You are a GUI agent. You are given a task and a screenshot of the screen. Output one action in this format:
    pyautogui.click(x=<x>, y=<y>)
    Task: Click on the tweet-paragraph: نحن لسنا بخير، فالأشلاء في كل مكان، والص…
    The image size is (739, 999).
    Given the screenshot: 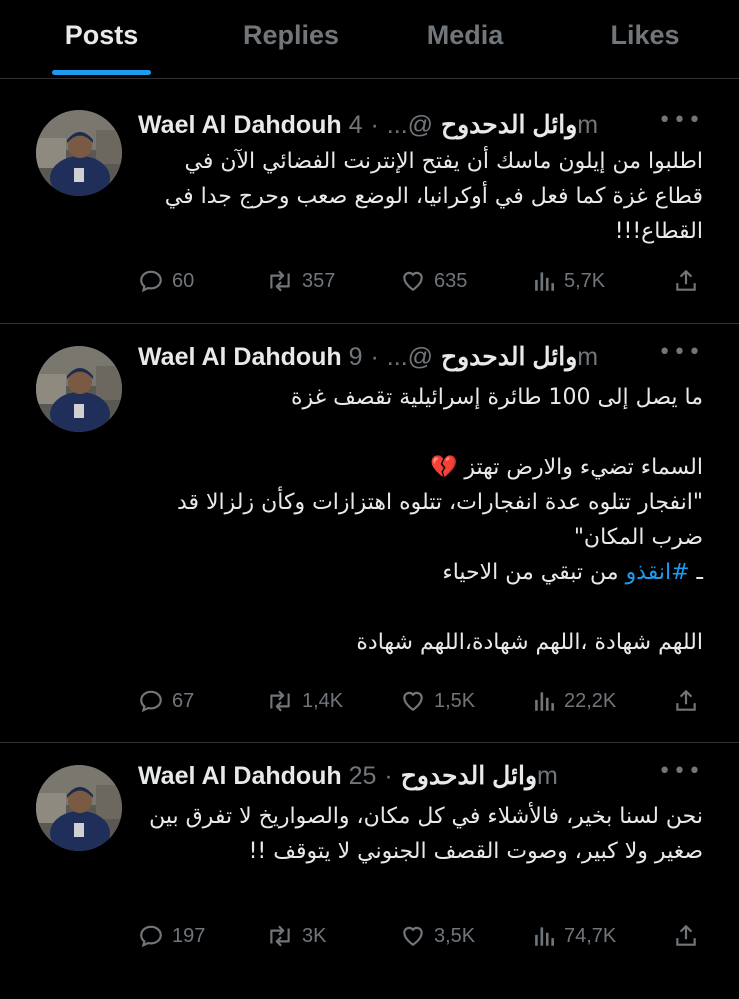 What is the action you would take?
    pyautogui.click(x=422, y=834)
    